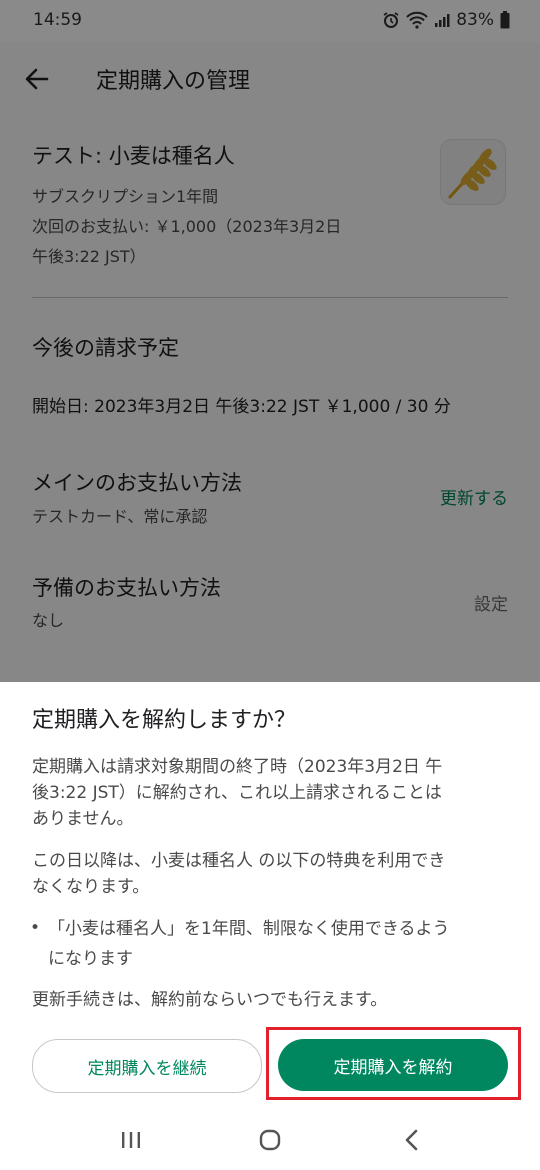 This screenshot has width=540, height=1170. Describe the element at coordinates (91, 887) in the screenshot. I see `dialog-para-2-line-2: なくなります。` at that location.